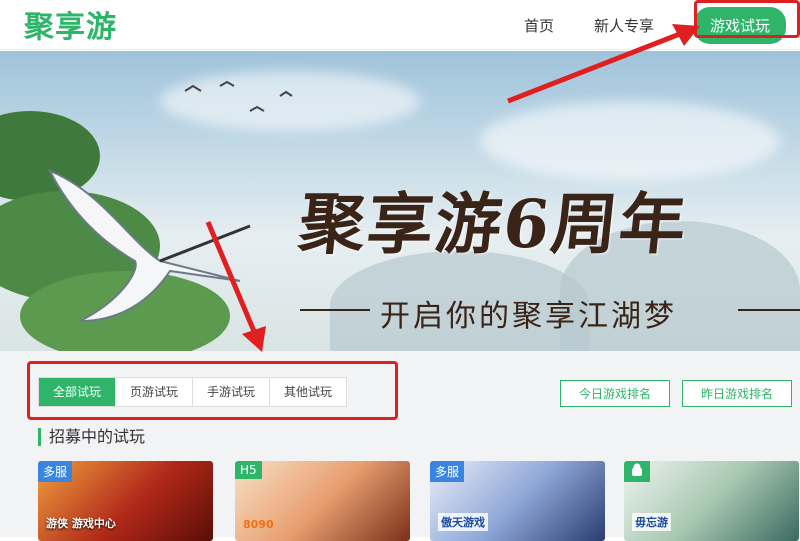 The width and height of the screenshot is (800, 541). I want to click on android-icon, so click(637, 469).